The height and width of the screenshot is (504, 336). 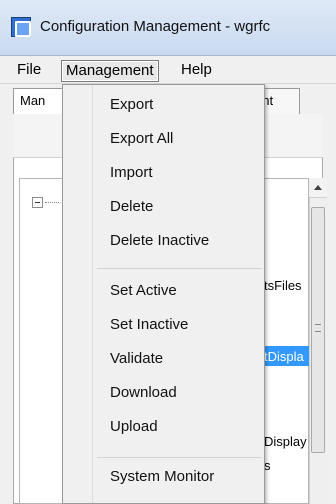 What do you see at coordinates (285, 441) in the screenshot?
I see `tree-node-text: Display` at bounding box center [285, 441].